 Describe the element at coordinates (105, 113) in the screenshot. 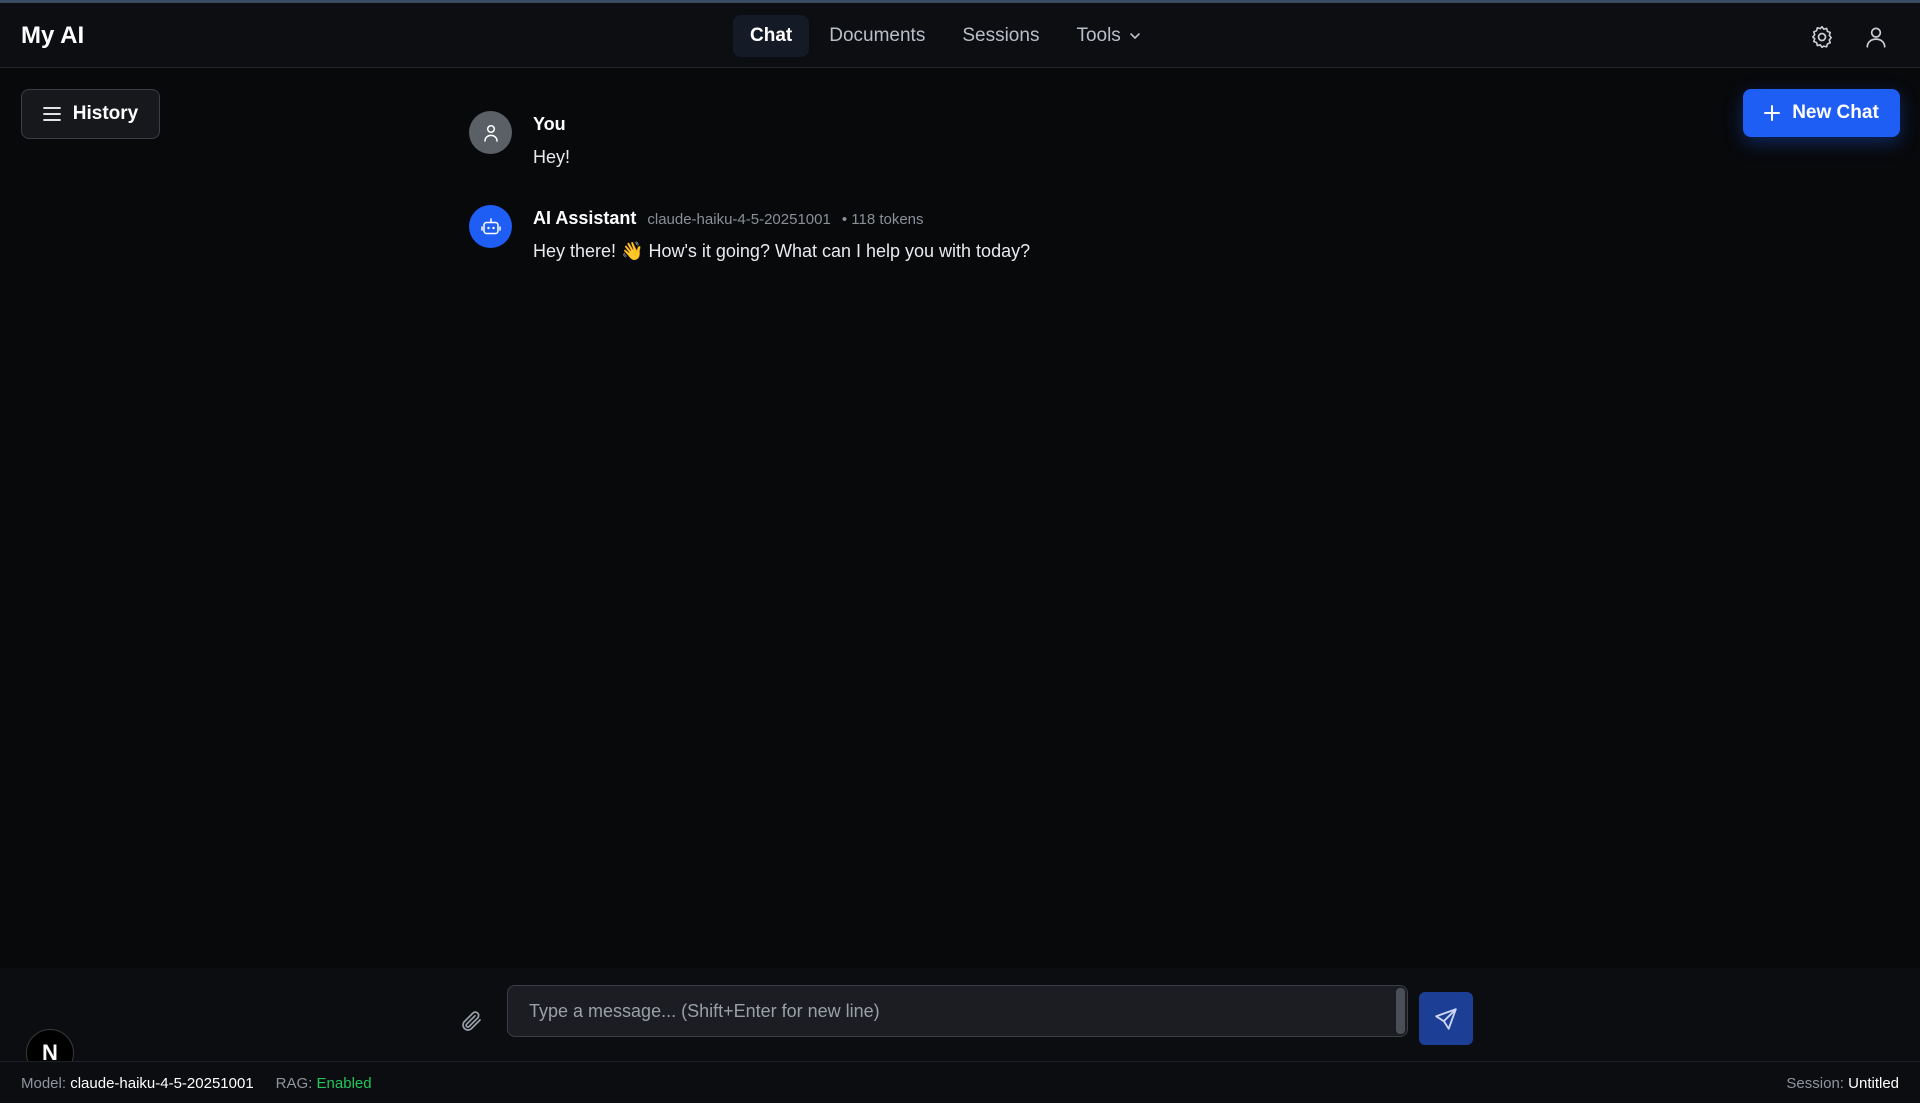

I see `history-button-label: History` at that location.